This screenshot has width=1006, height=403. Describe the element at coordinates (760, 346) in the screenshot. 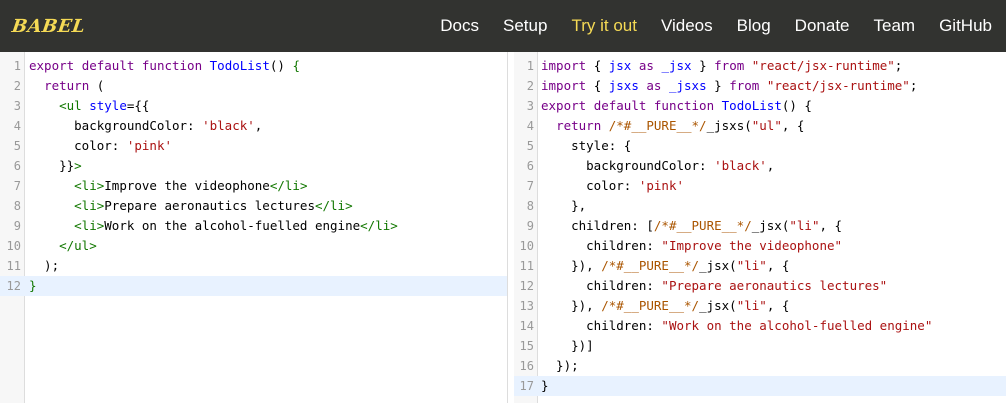

I see `output-code-line: 15 })]` at that location.